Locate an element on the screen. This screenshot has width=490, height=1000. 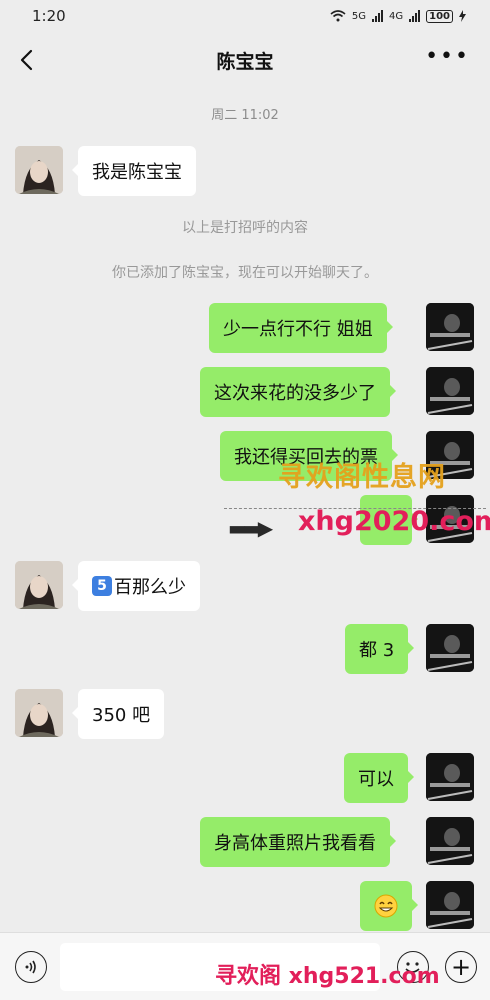
wifi-icon is located at coordinates (338, 16).